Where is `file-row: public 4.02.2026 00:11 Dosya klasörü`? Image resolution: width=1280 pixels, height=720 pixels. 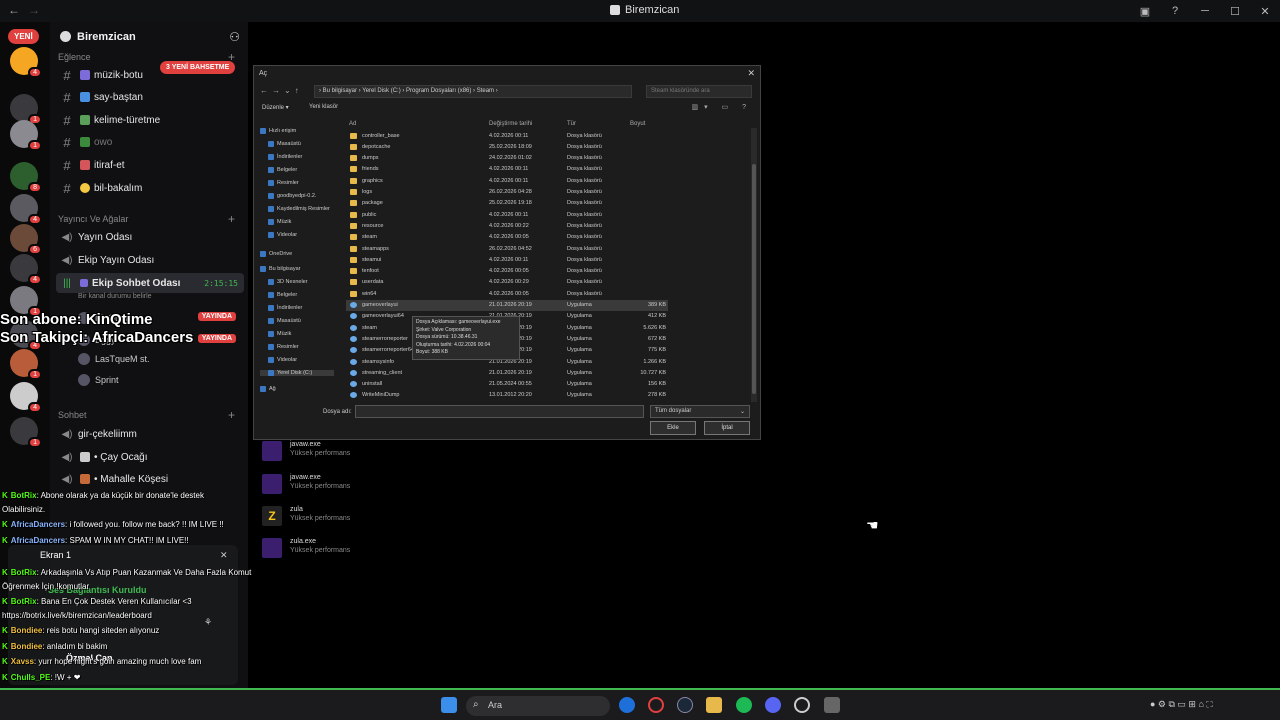
file-row: public 4.02.2026 00:11 Dosya klasörü is located at coordinates (507, 214).